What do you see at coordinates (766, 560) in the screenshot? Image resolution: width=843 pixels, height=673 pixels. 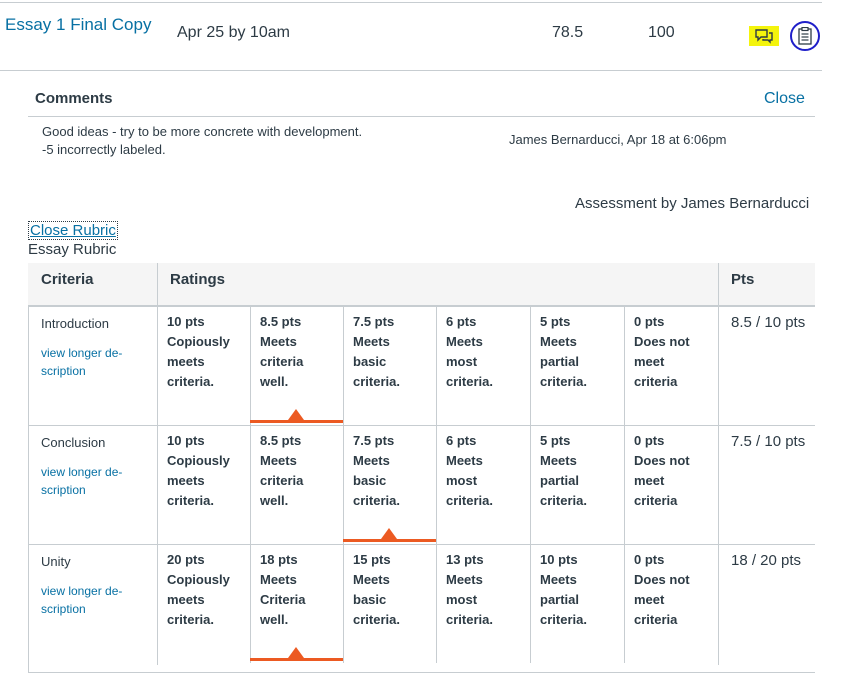 I see `criterion-score: 18 / 20 pts` at bounding box center [766, 560].